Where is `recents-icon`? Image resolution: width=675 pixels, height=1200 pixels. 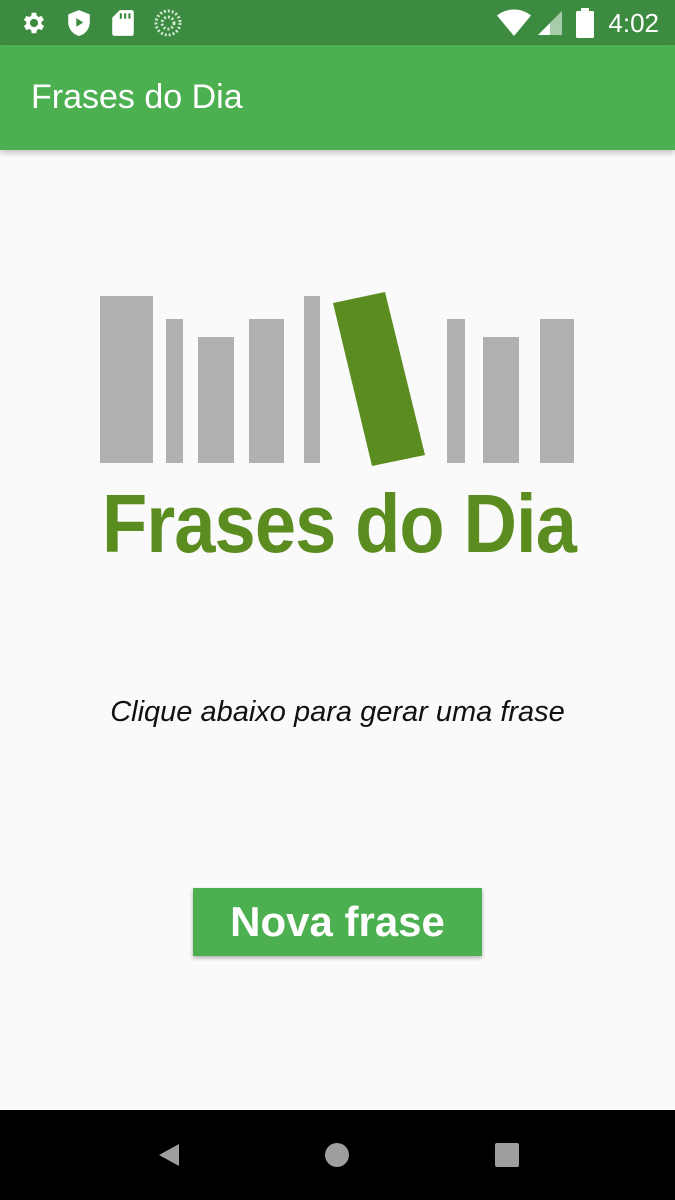
recents-icon is located at coordinates (507, 1155).